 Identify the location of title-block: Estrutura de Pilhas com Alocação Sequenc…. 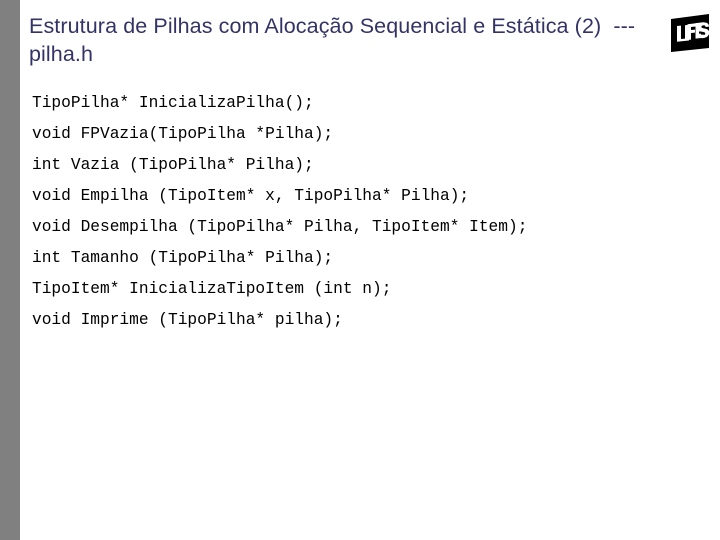
(334, 40).